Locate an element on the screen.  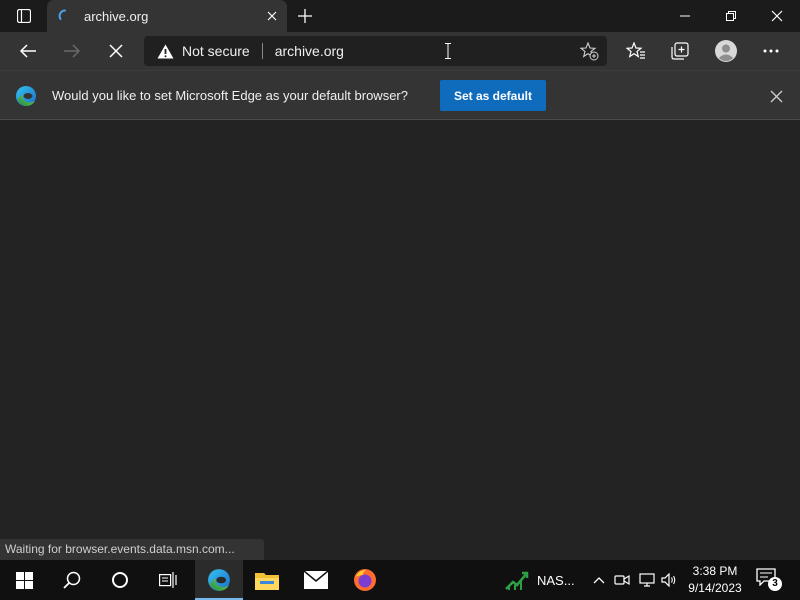
settings-more-button is located at coordinates (771, 51).